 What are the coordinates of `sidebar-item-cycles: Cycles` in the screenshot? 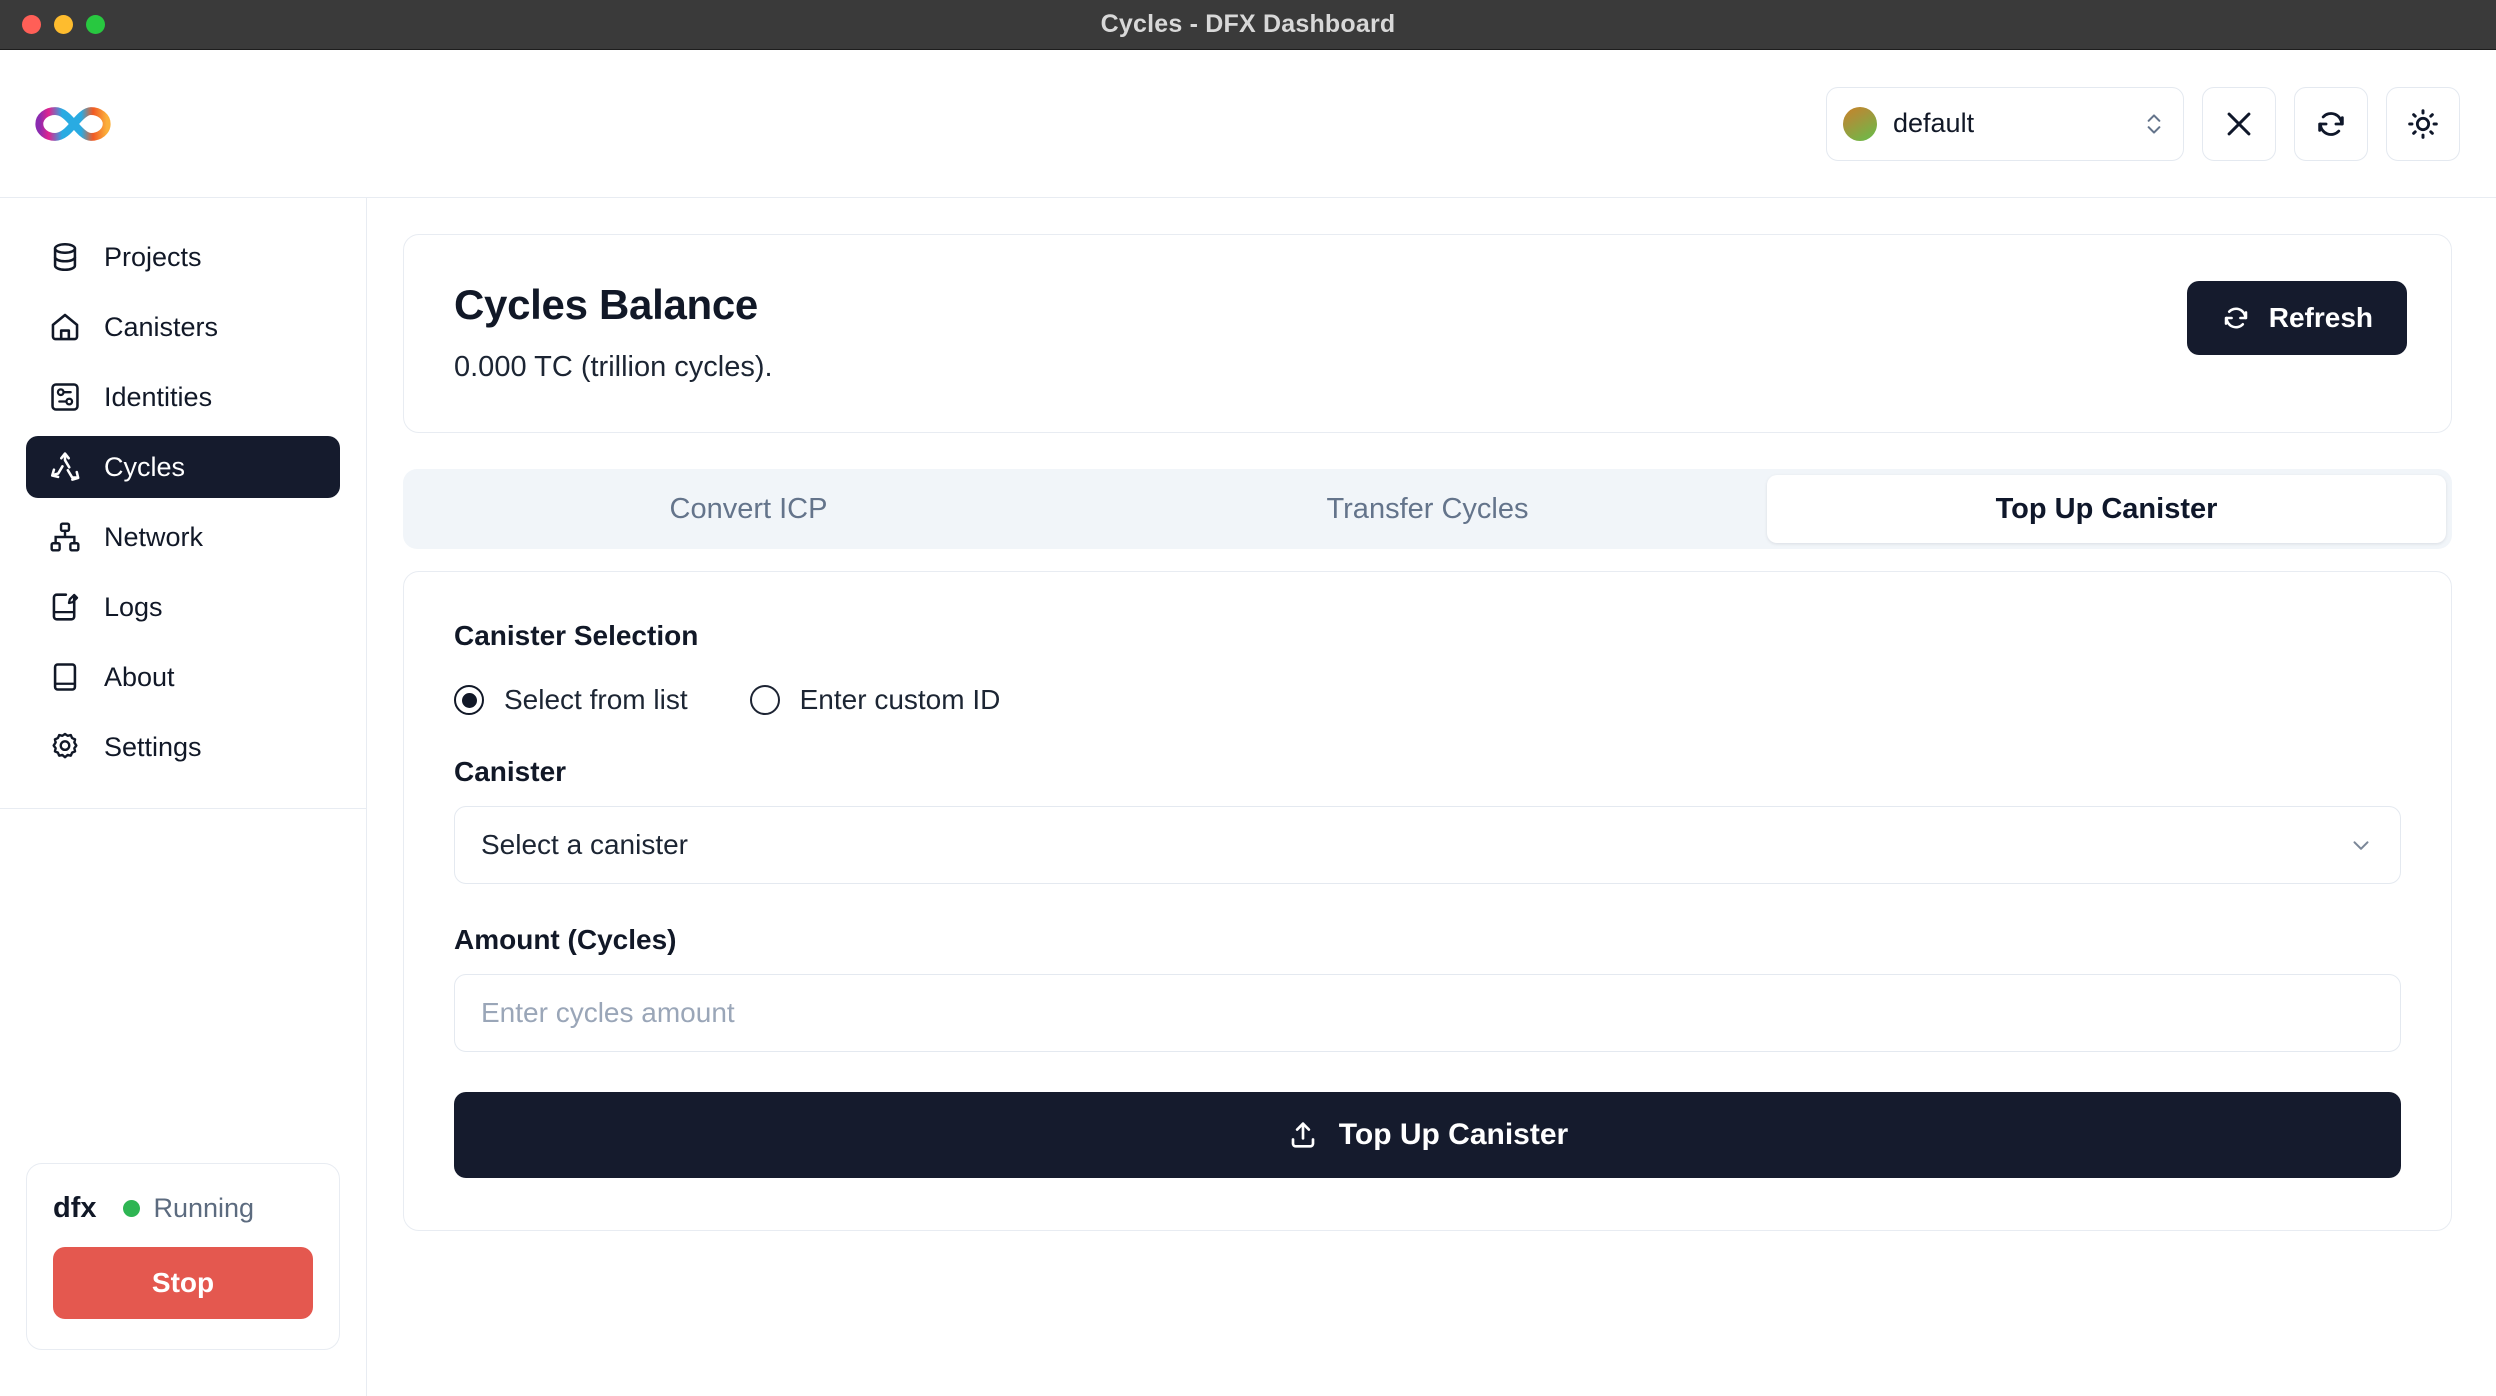 It's located at (183, 467).